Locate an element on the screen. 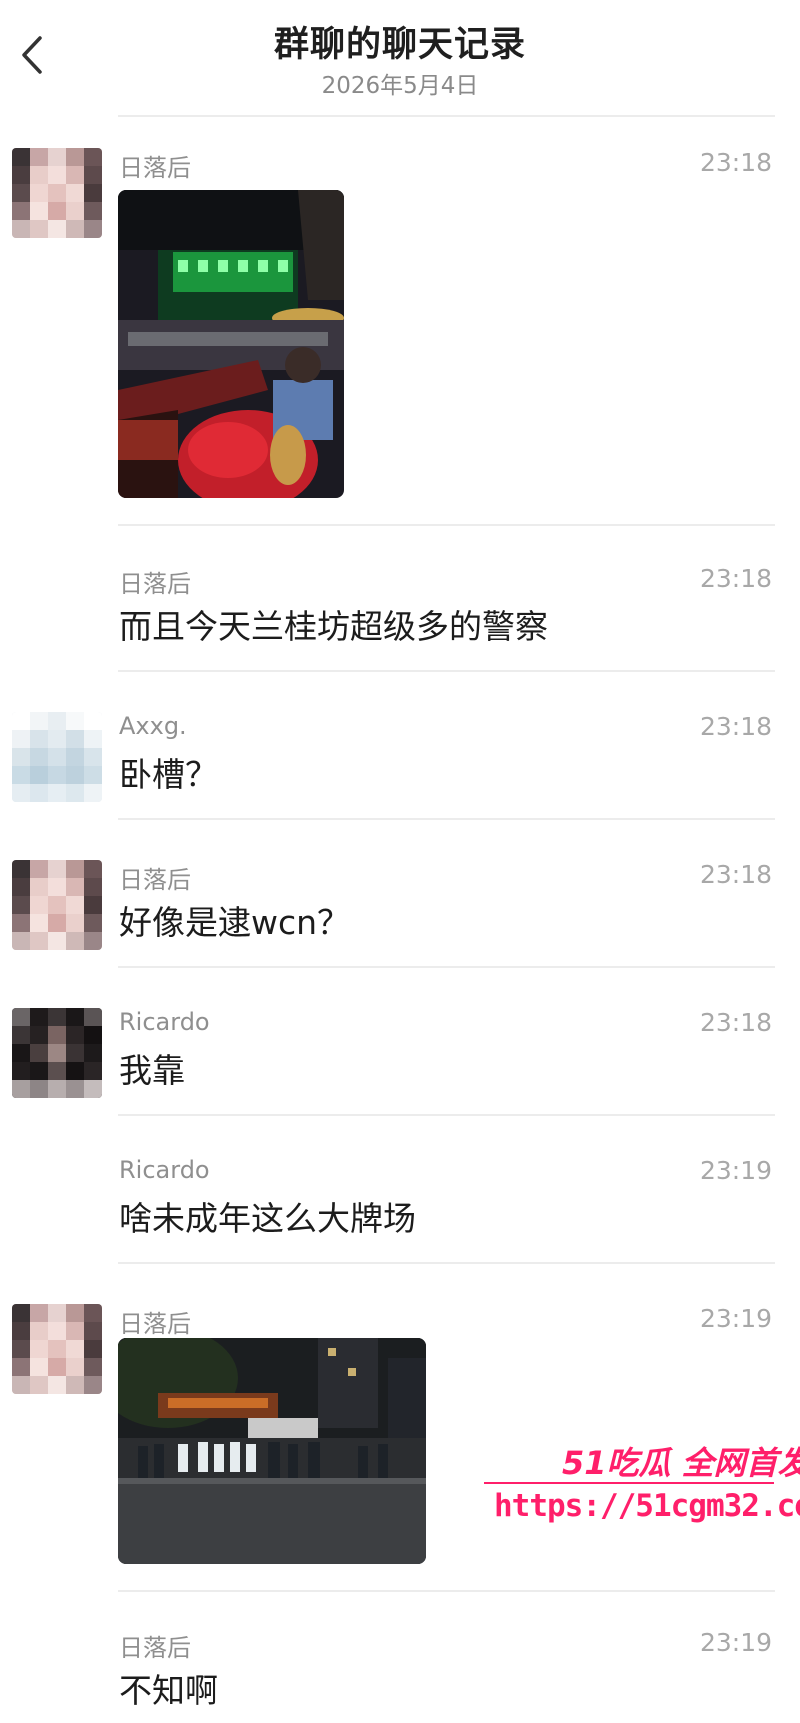 The height and width of the screenshot is (1723, 800). message-text: 啥未成年这么大牌场 is located at coordinates (267, 1218).